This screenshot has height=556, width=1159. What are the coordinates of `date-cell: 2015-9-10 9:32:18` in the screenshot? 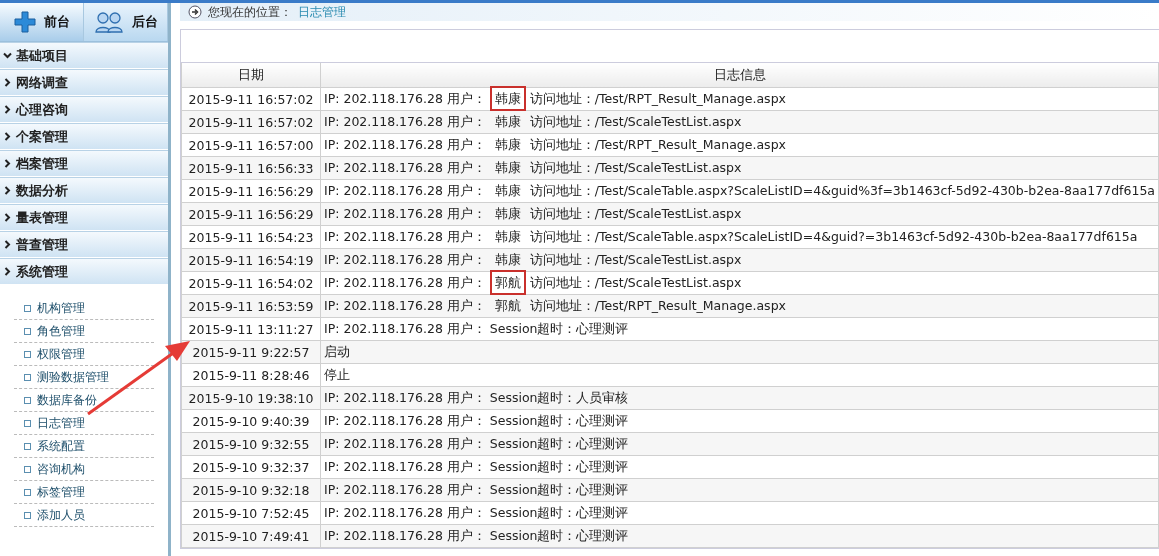 It's located at (251, 490).